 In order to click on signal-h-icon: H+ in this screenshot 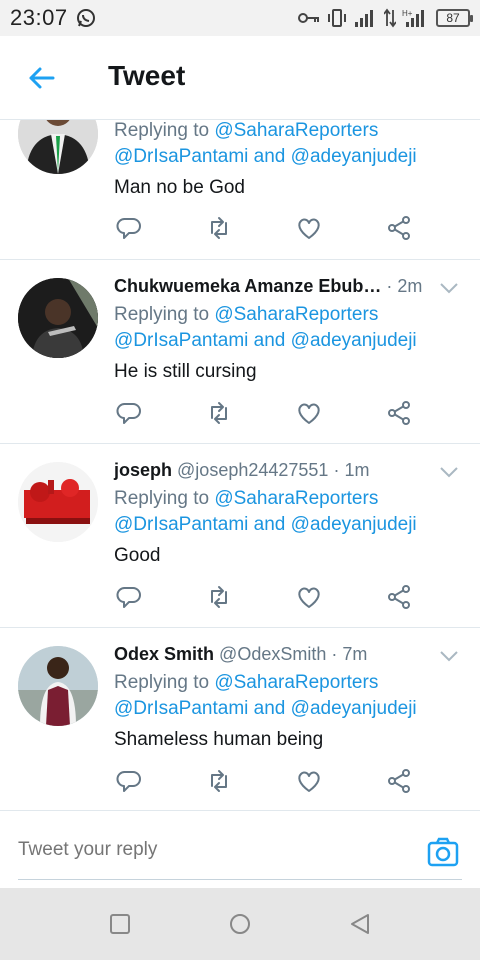, I will do `click(413, 18)`.